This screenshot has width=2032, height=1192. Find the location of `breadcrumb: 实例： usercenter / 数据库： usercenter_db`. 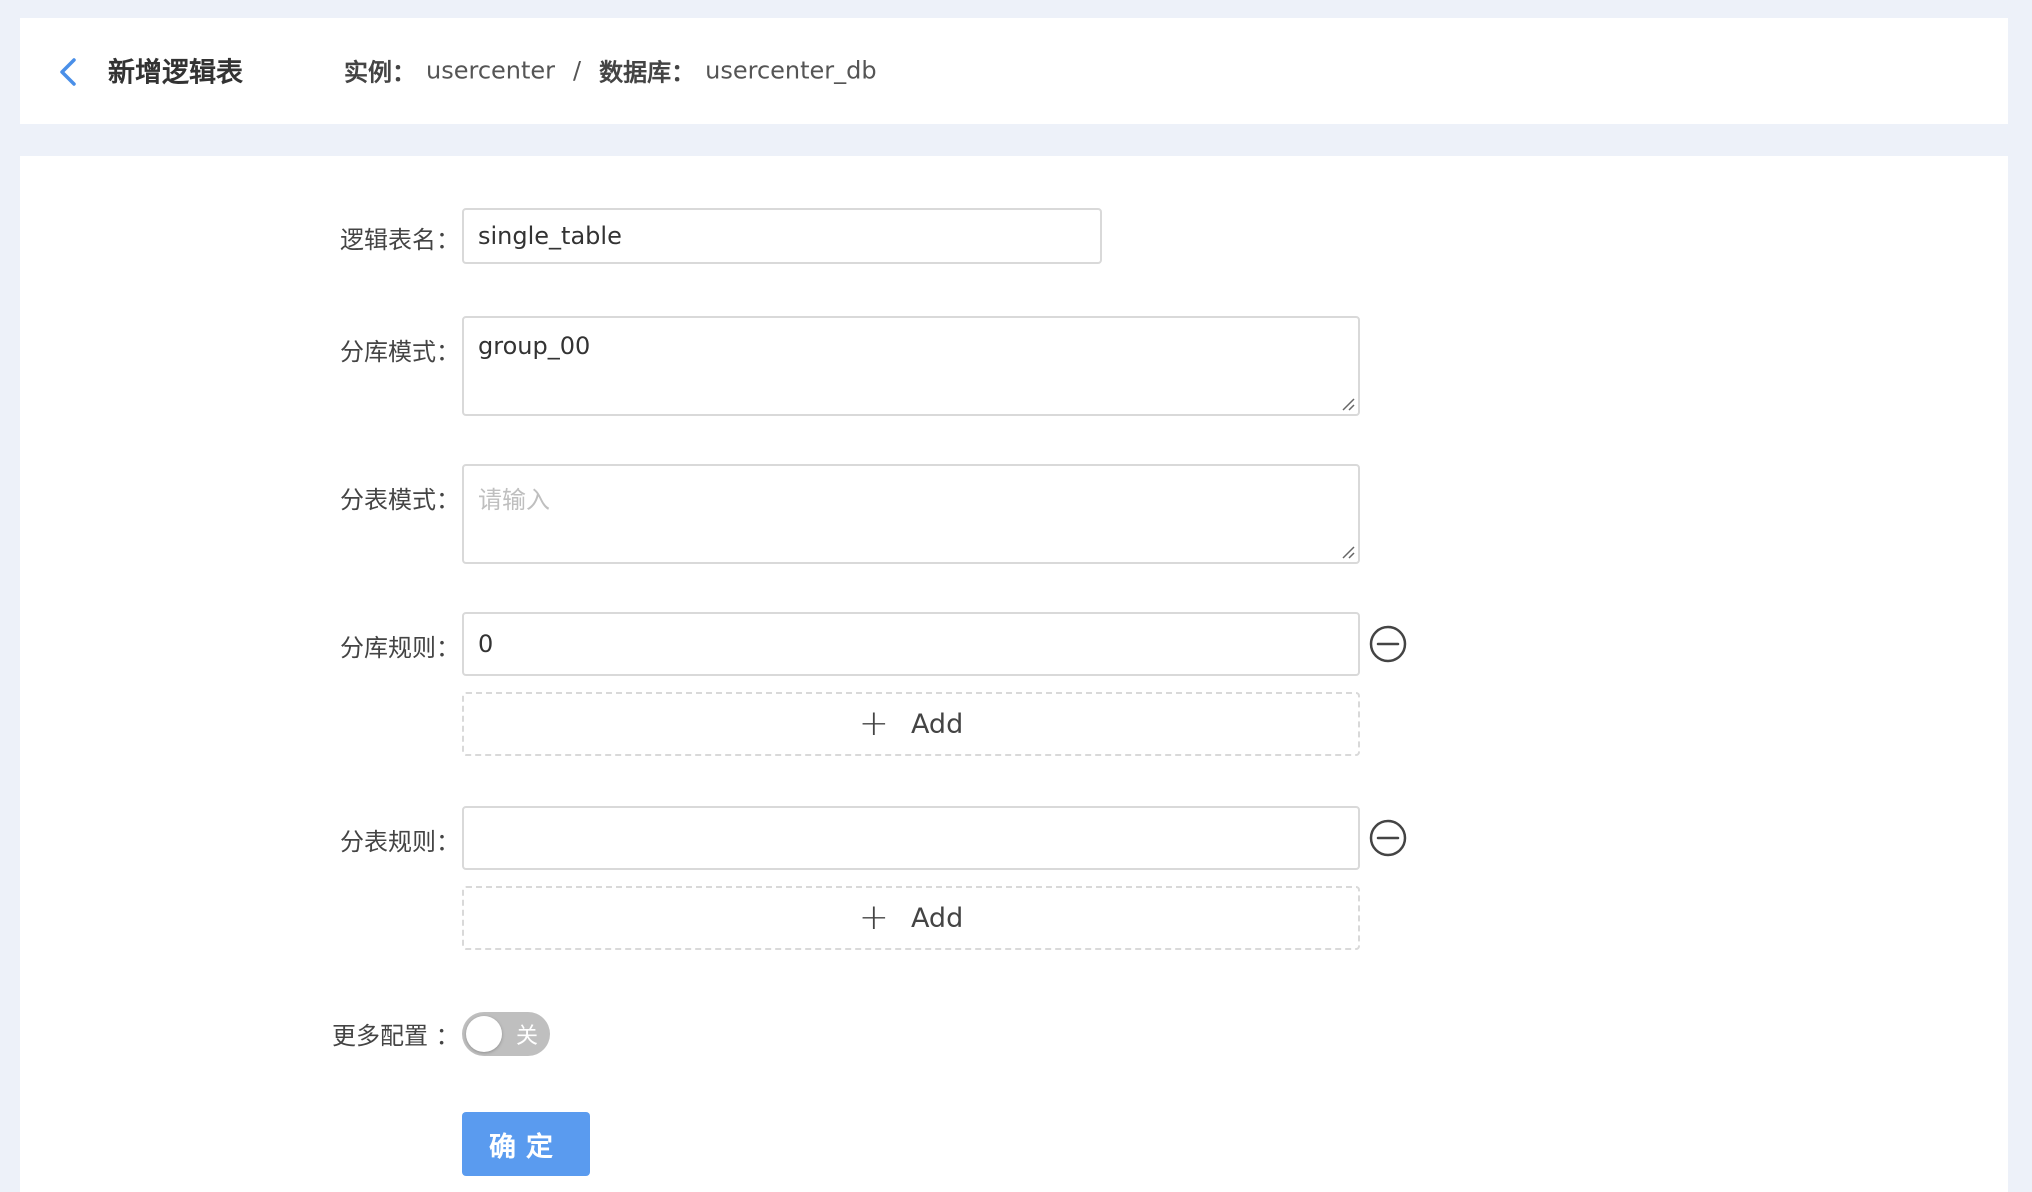

breadcrumb: 实例： usercenter / 数据库： usercenter_db is located at coordinates (610, 70).